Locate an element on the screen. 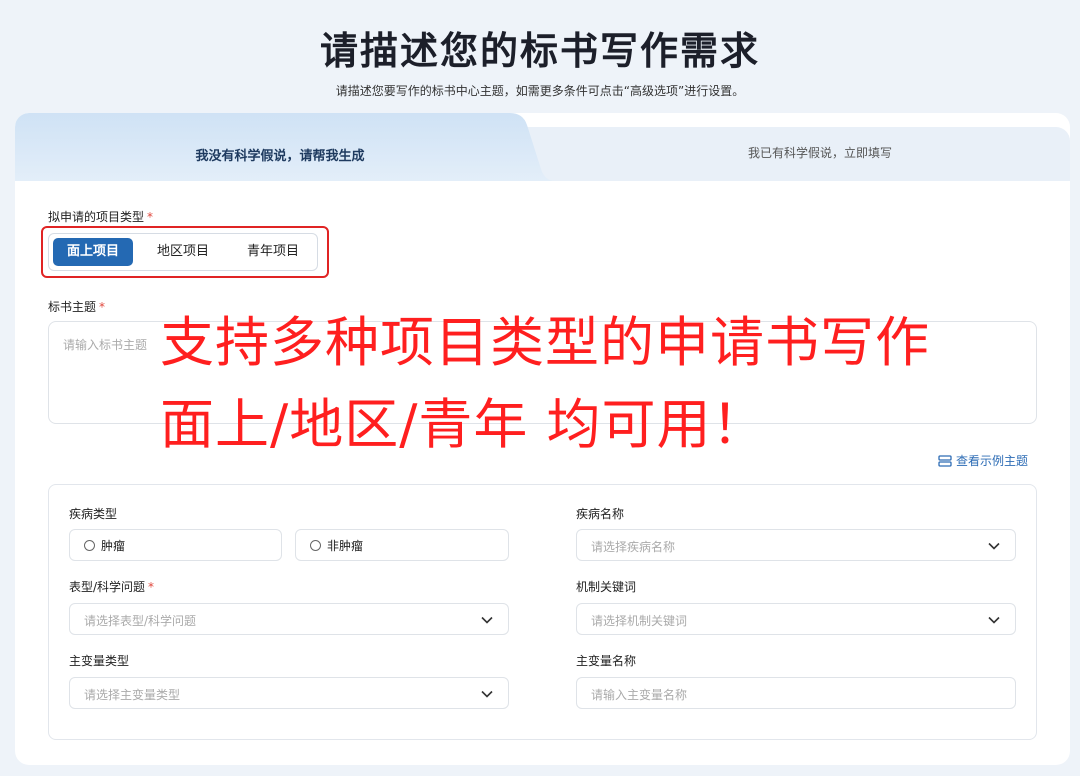 The height and width of the screenshot is (776, 1080). project-type-option-regional: 地区项目 is located at coordinates (183, 252).